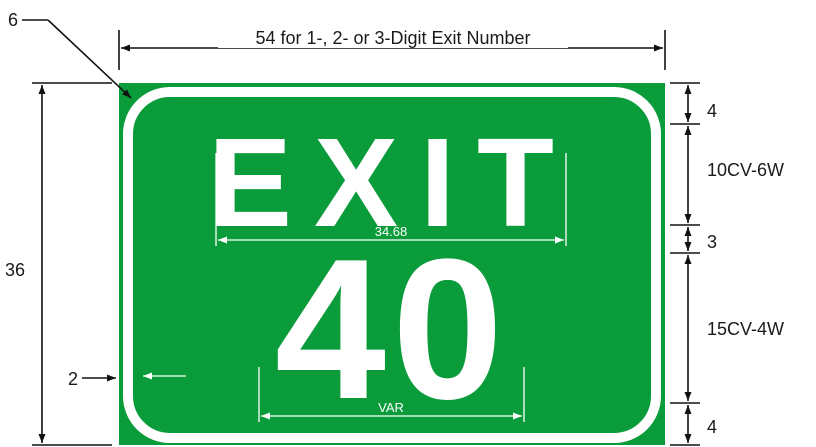 This screenshot has height=447, width=816. I want to click on height-label: 36, so click(15, 270).